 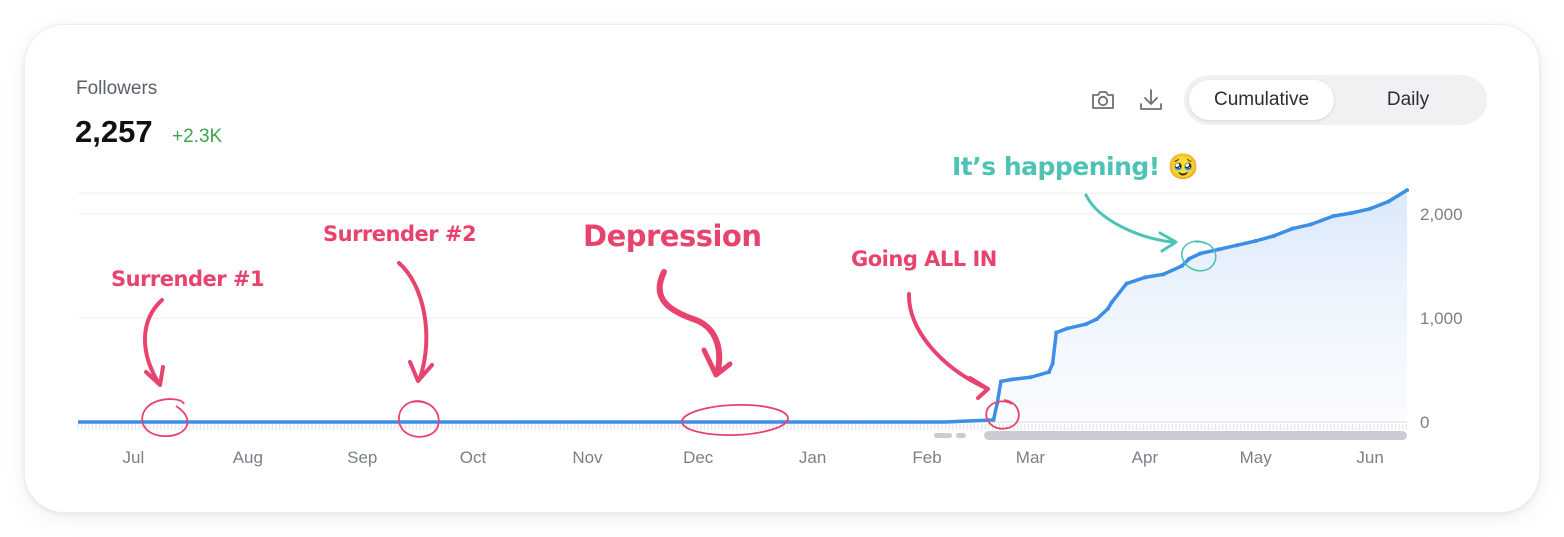 I want to click on y-axis-ticks: 0 1,000 2,000, so click(x=1441, y=318).